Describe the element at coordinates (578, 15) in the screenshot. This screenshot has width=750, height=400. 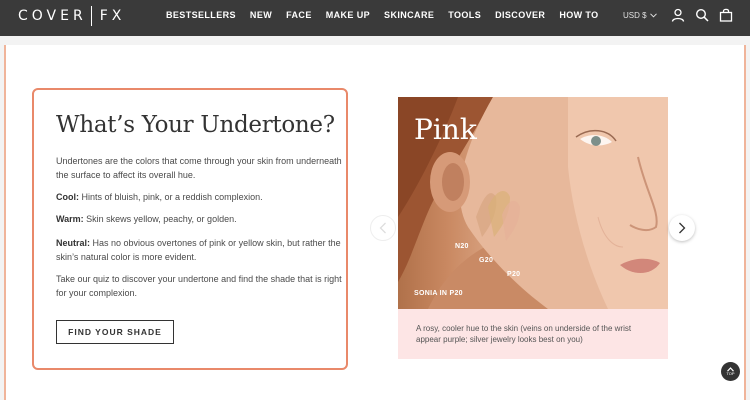
I see `nav-how-to: HOW TO` at that location.